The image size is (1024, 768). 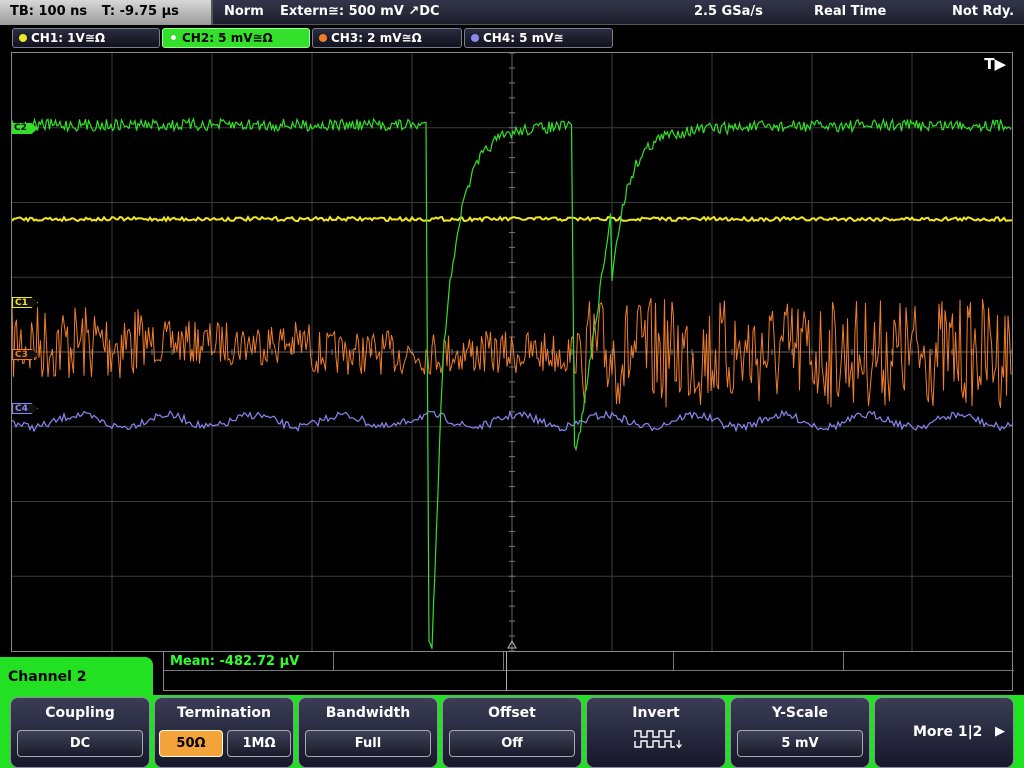 What do you see at coordinates (506, 671) in the screenshot?
I see `center-divider` at bounding box center [506, 671].